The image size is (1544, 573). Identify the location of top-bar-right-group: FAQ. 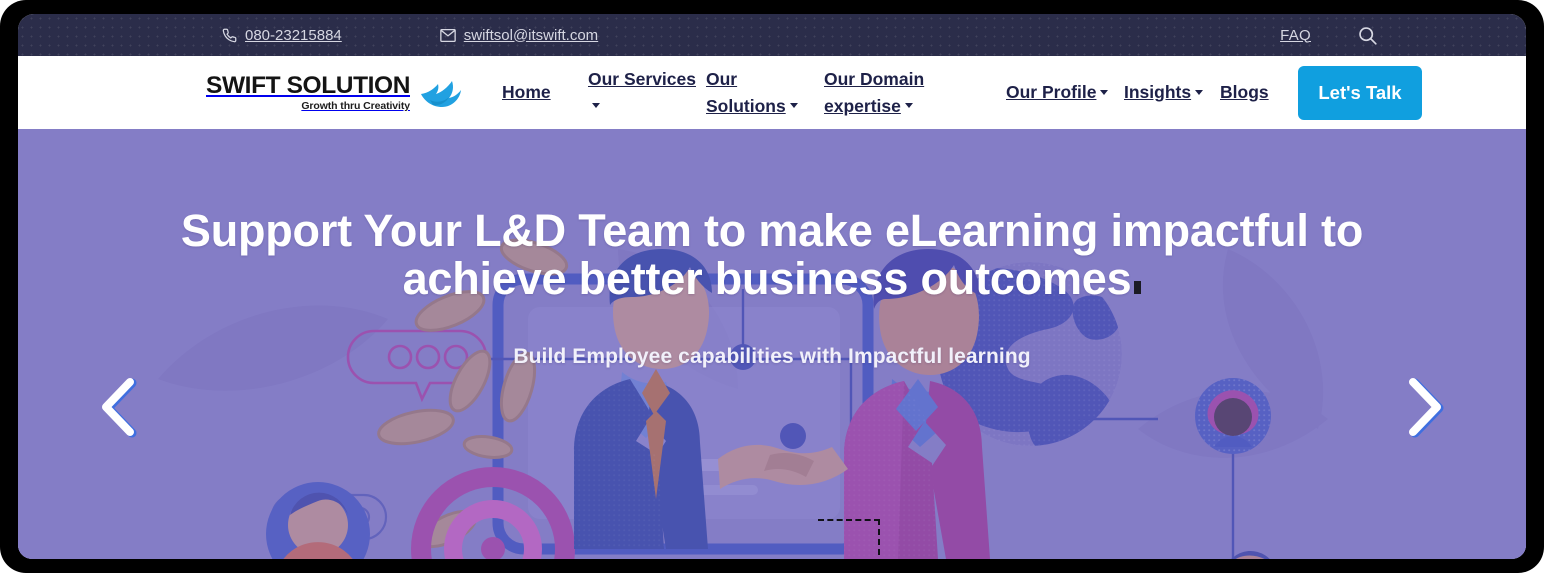
(1329, 35).